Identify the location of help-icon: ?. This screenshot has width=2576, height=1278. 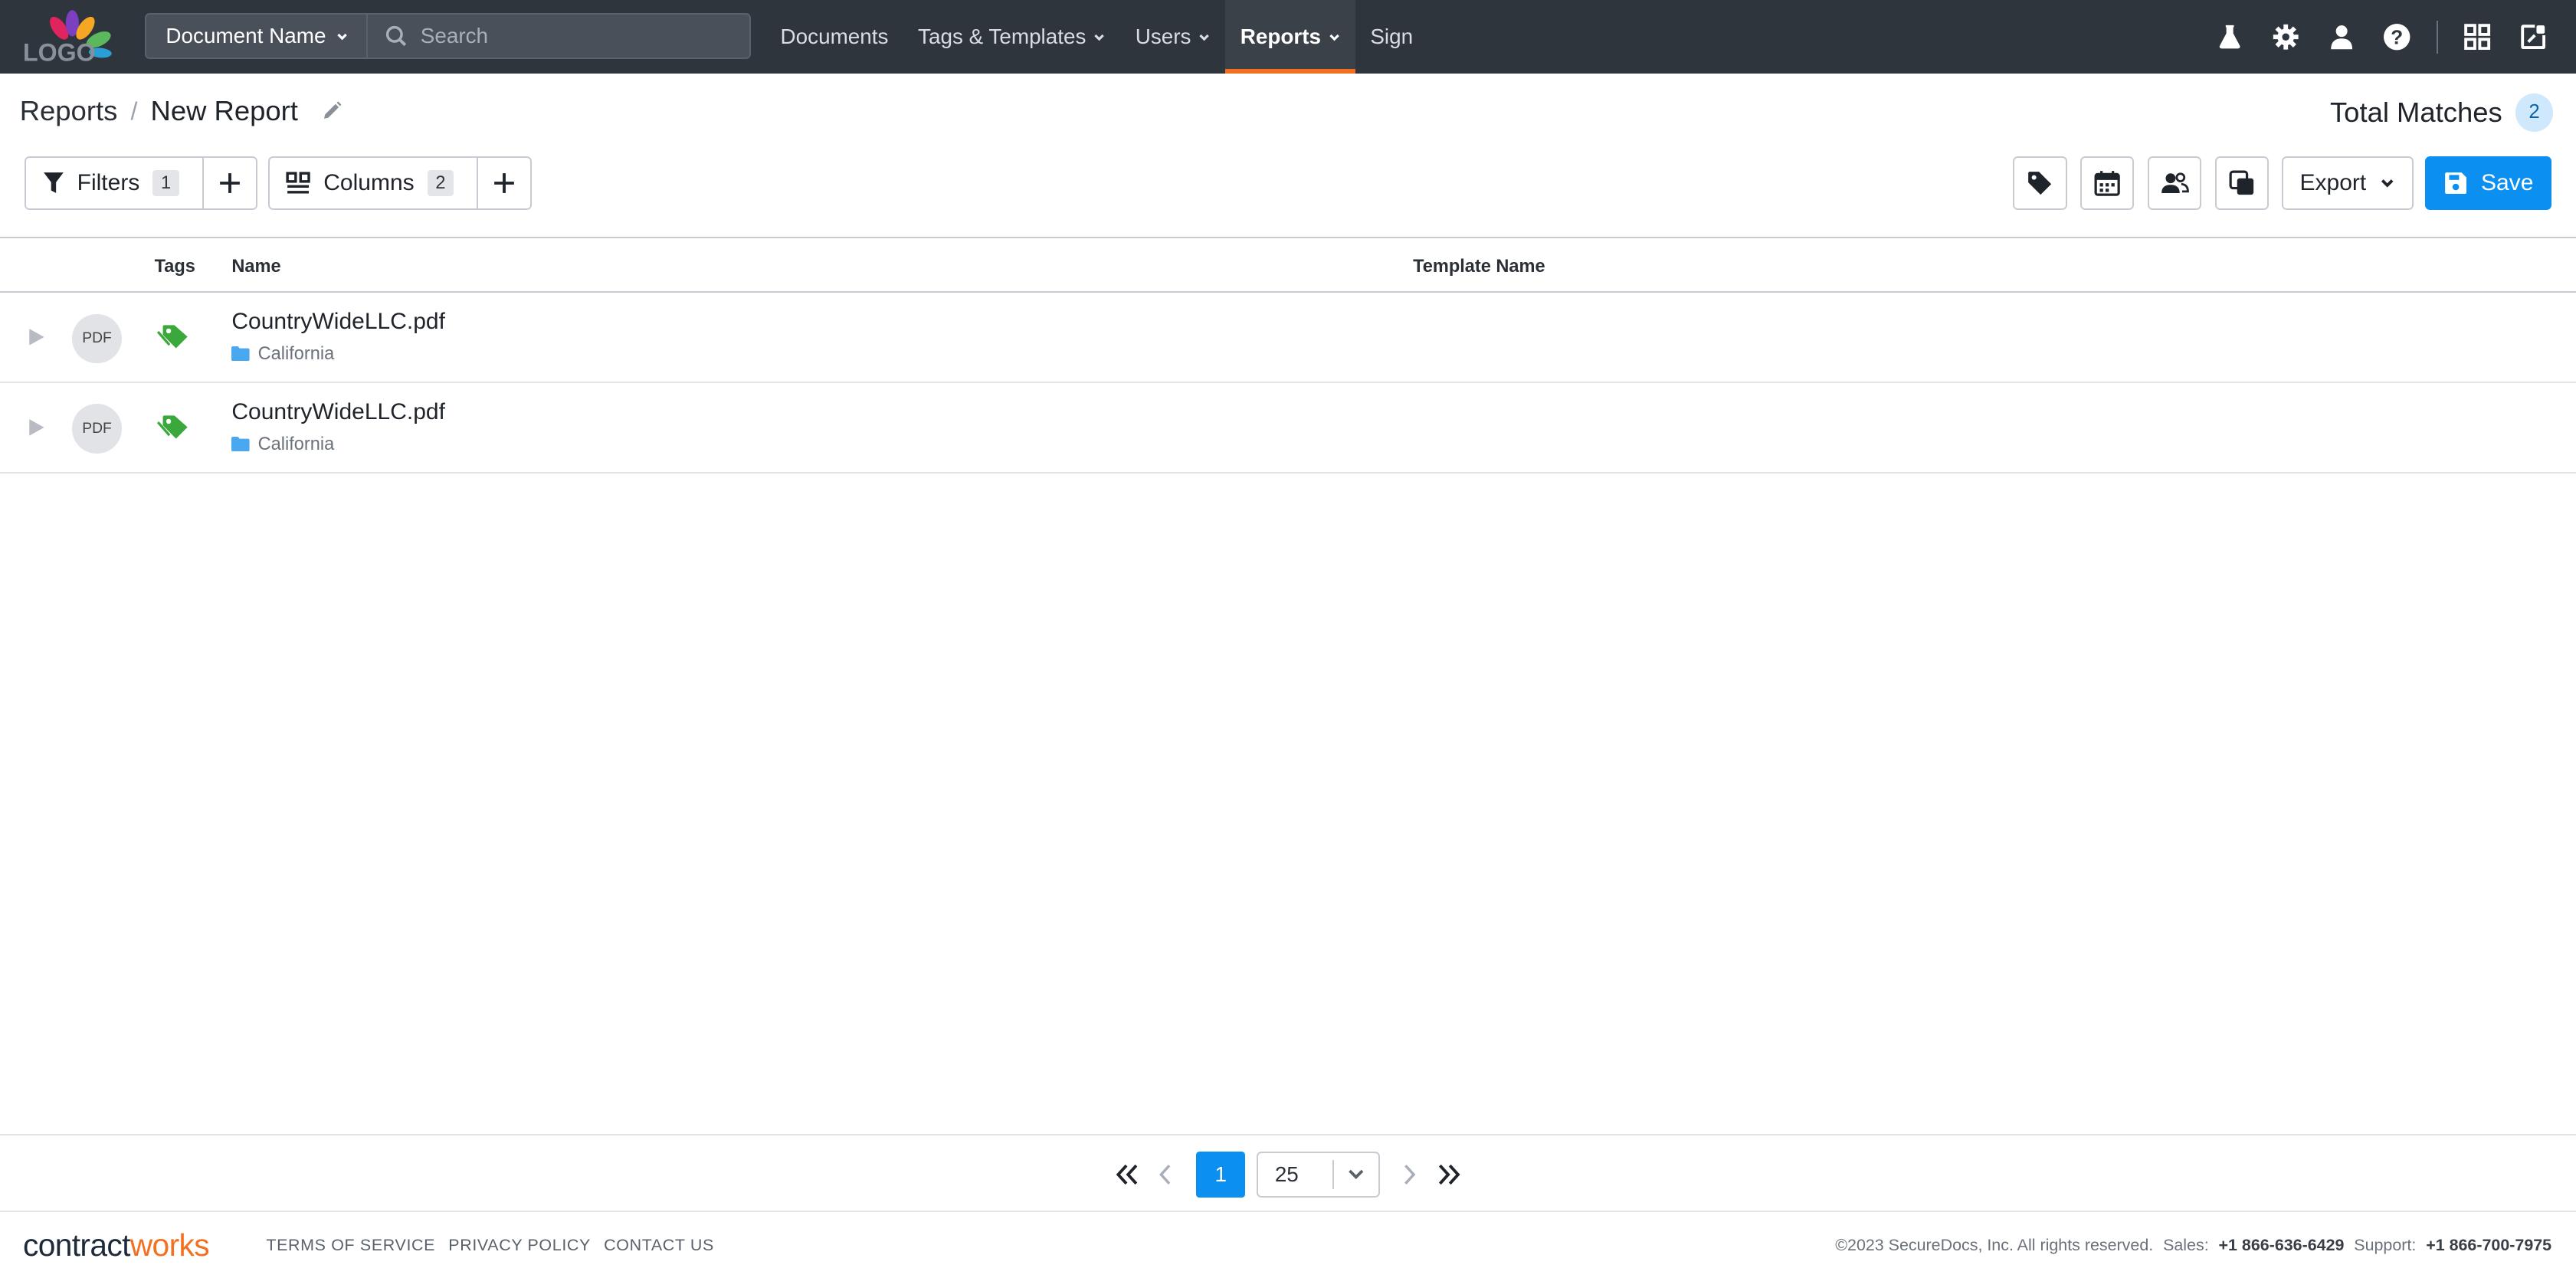
(2397, 37).